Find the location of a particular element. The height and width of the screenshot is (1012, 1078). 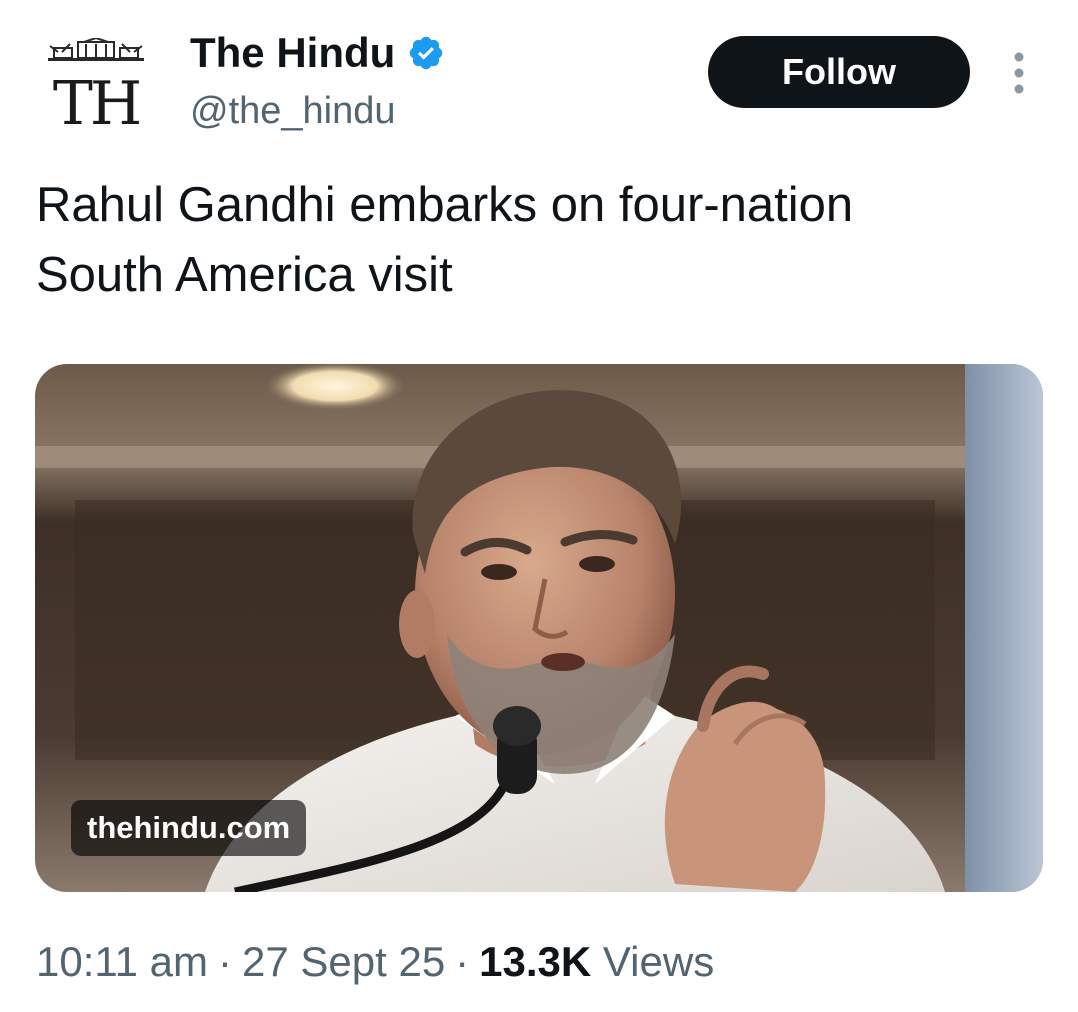

user-info: The Hindu @the_hindu is located at coordinates (317, 80).